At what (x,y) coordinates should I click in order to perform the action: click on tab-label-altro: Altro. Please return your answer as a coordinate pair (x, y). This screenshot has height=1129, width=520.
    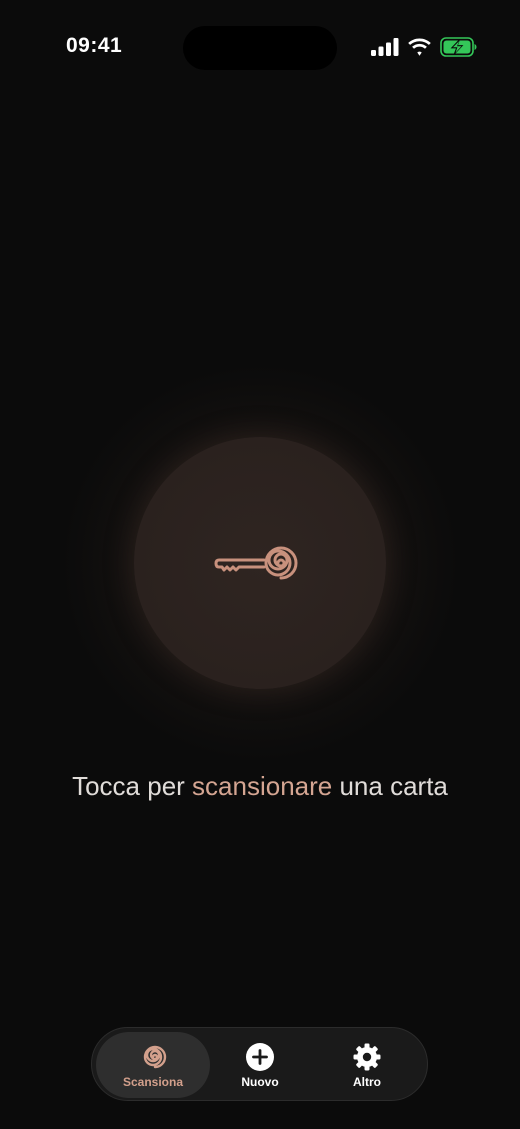
    Looking at the image, I should click on (367, 1081).